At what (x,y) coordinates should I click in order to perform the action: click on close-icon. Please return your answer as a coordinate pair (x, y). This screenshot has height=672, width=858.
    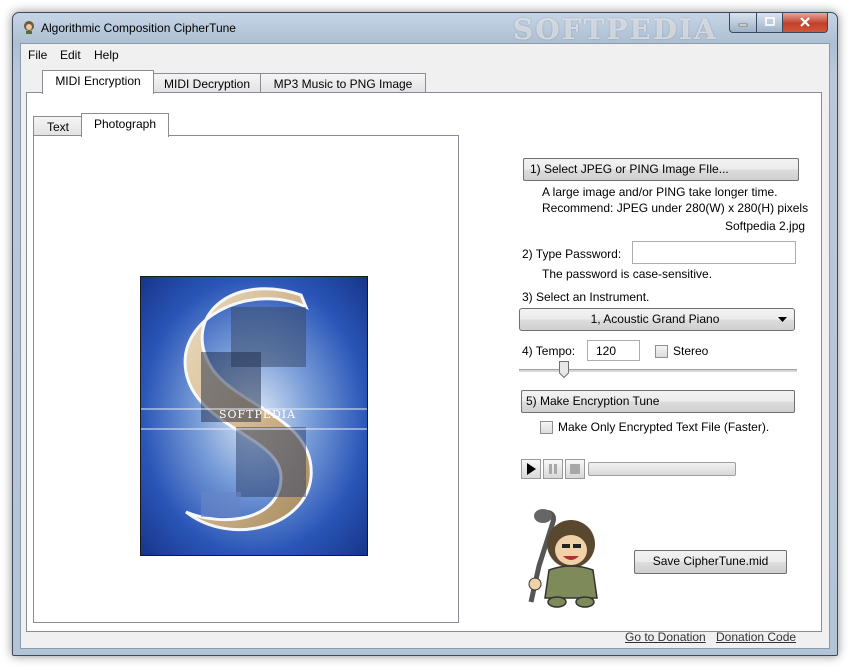
    Looking at the image, I should click on (805, 22).